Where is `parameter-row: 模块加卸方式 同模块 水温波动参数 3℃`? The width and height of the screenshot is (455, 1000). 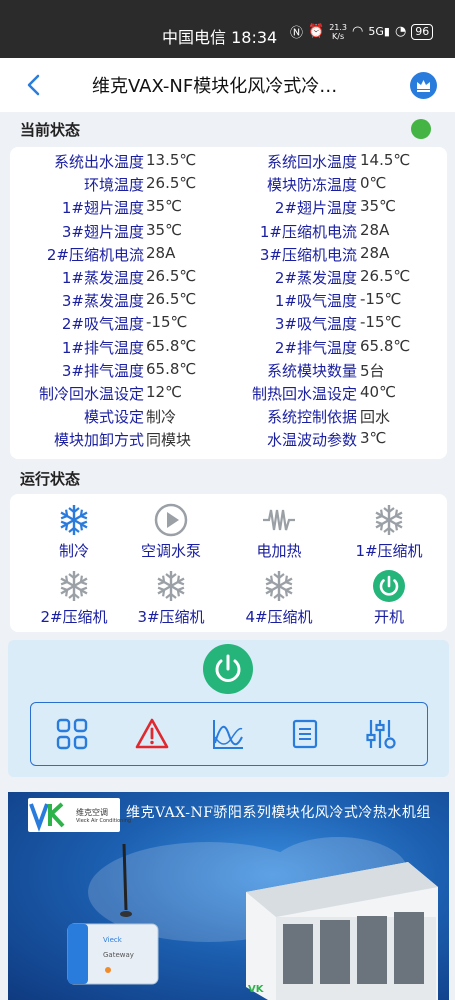
parameter-row: 模块加卸方式 同模块 水温波动参数 3℃ is located at coordinates (228, 440).